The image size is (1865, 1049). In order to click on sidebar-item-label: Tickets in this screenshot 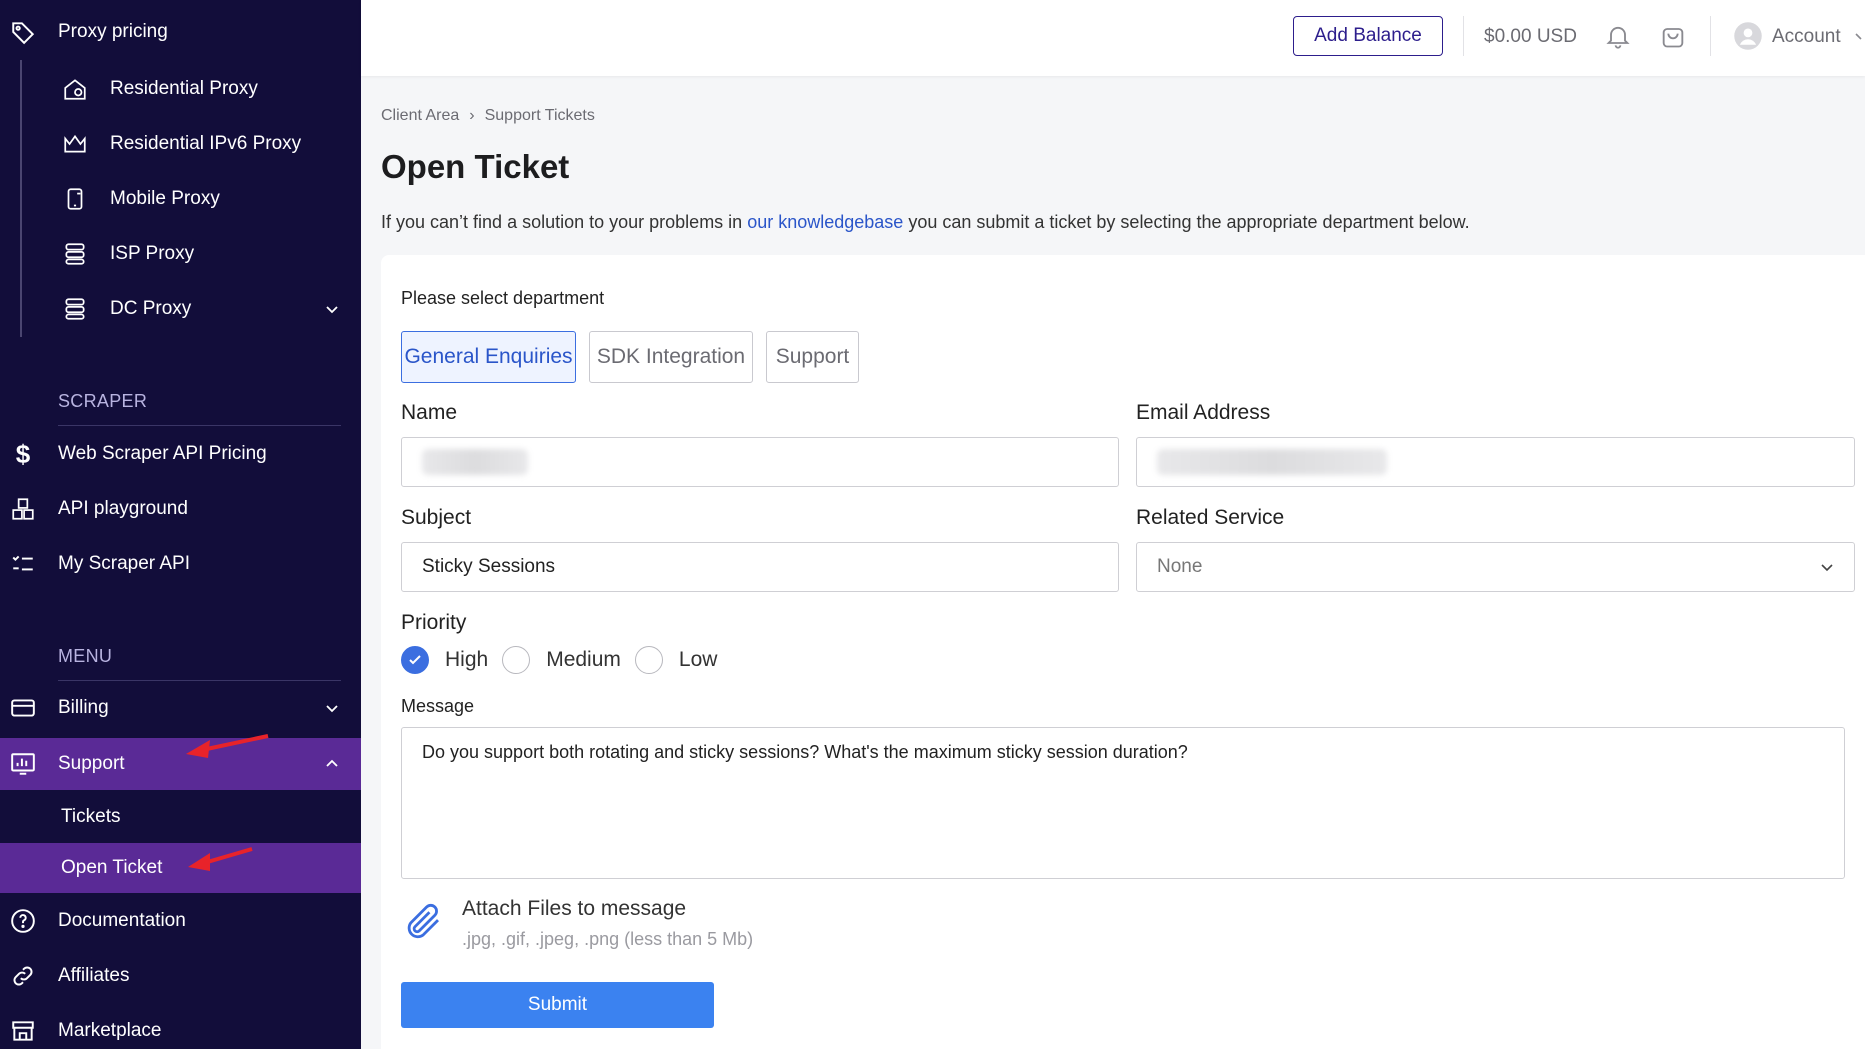, I will do `click(91, 816)`.